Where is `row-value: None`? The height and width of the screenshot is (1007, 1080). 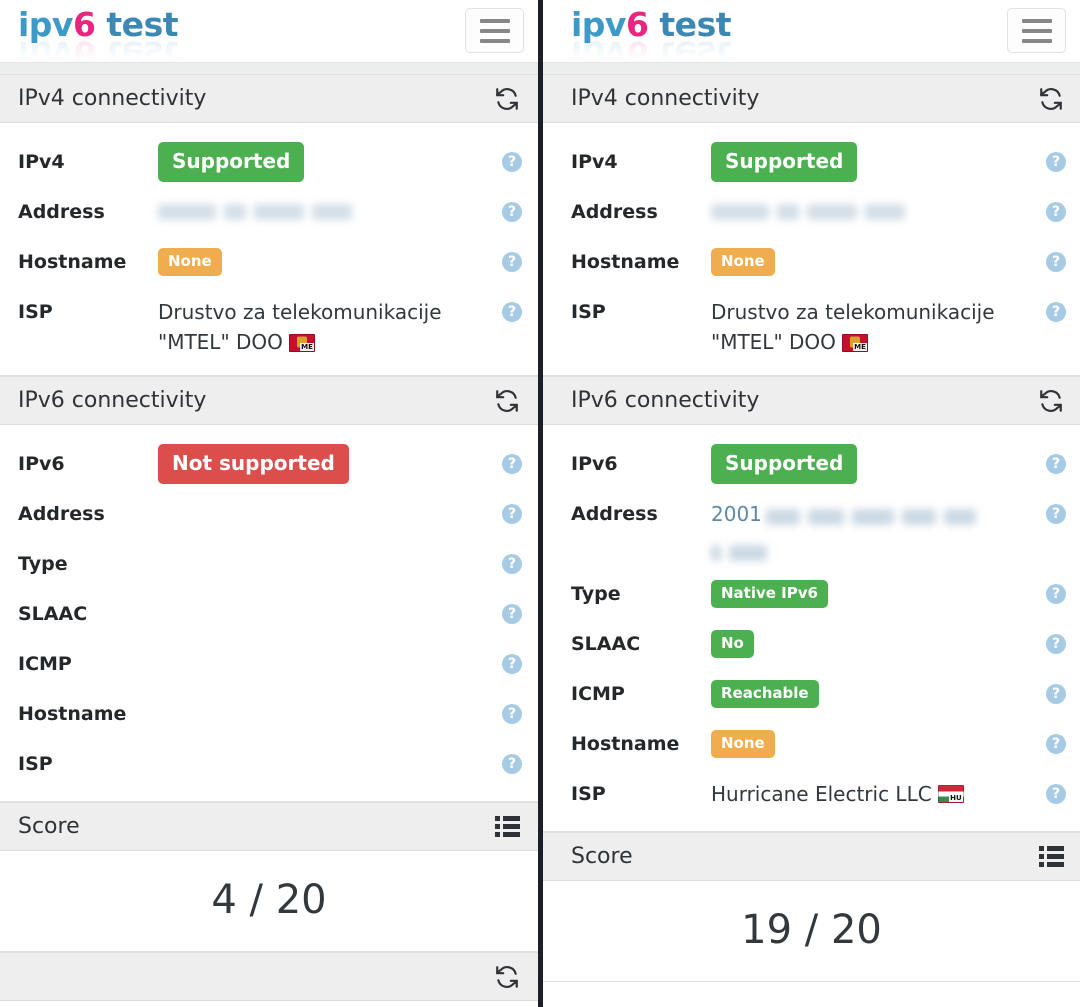 row-value: None is located at coordinates (327, 262).